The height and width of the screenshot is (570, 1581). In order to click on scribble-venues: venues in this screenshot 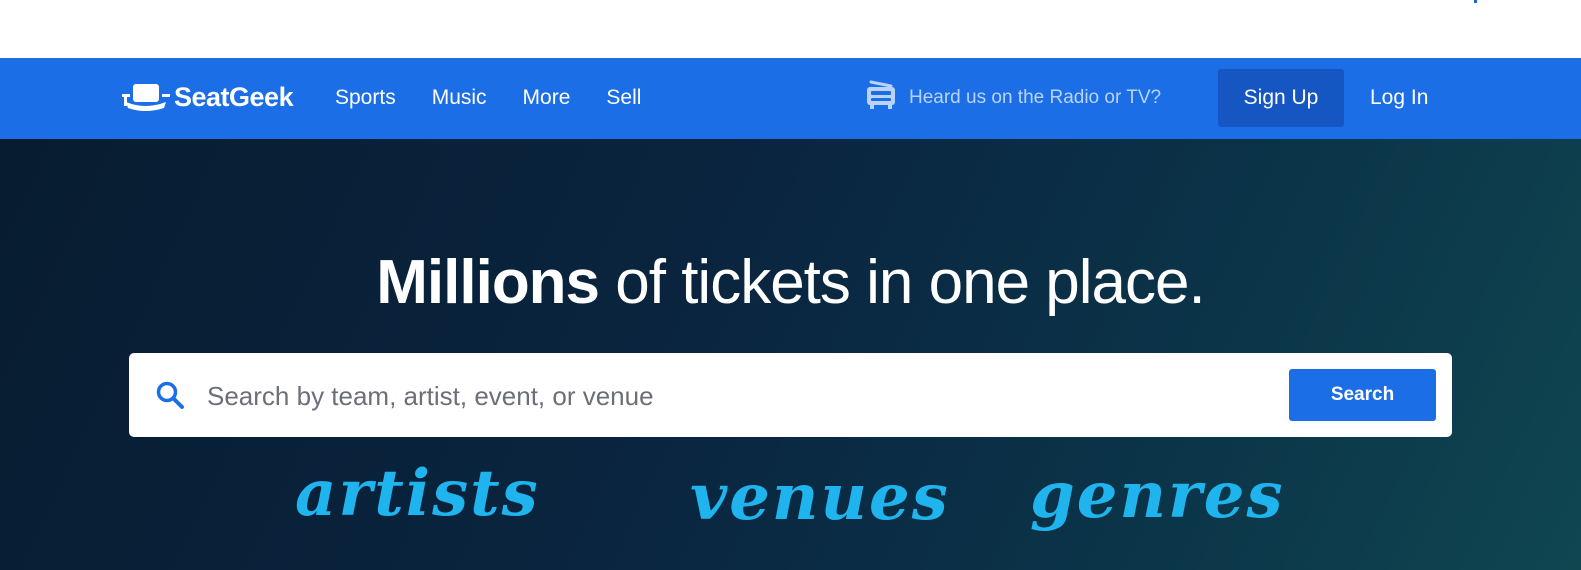, I will do `click(820, 497)`.